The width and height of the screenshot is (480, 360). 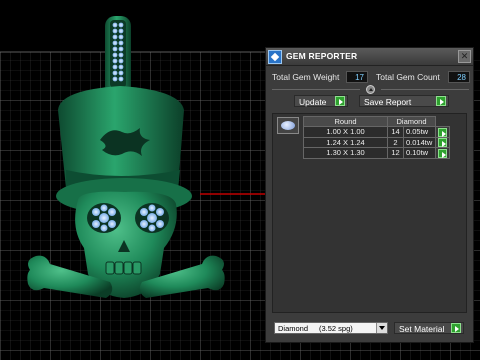 What do you see at coordinates (288, 125) in the screenshot?
I see `round-gem-icon` at bounding box center [288, 125].